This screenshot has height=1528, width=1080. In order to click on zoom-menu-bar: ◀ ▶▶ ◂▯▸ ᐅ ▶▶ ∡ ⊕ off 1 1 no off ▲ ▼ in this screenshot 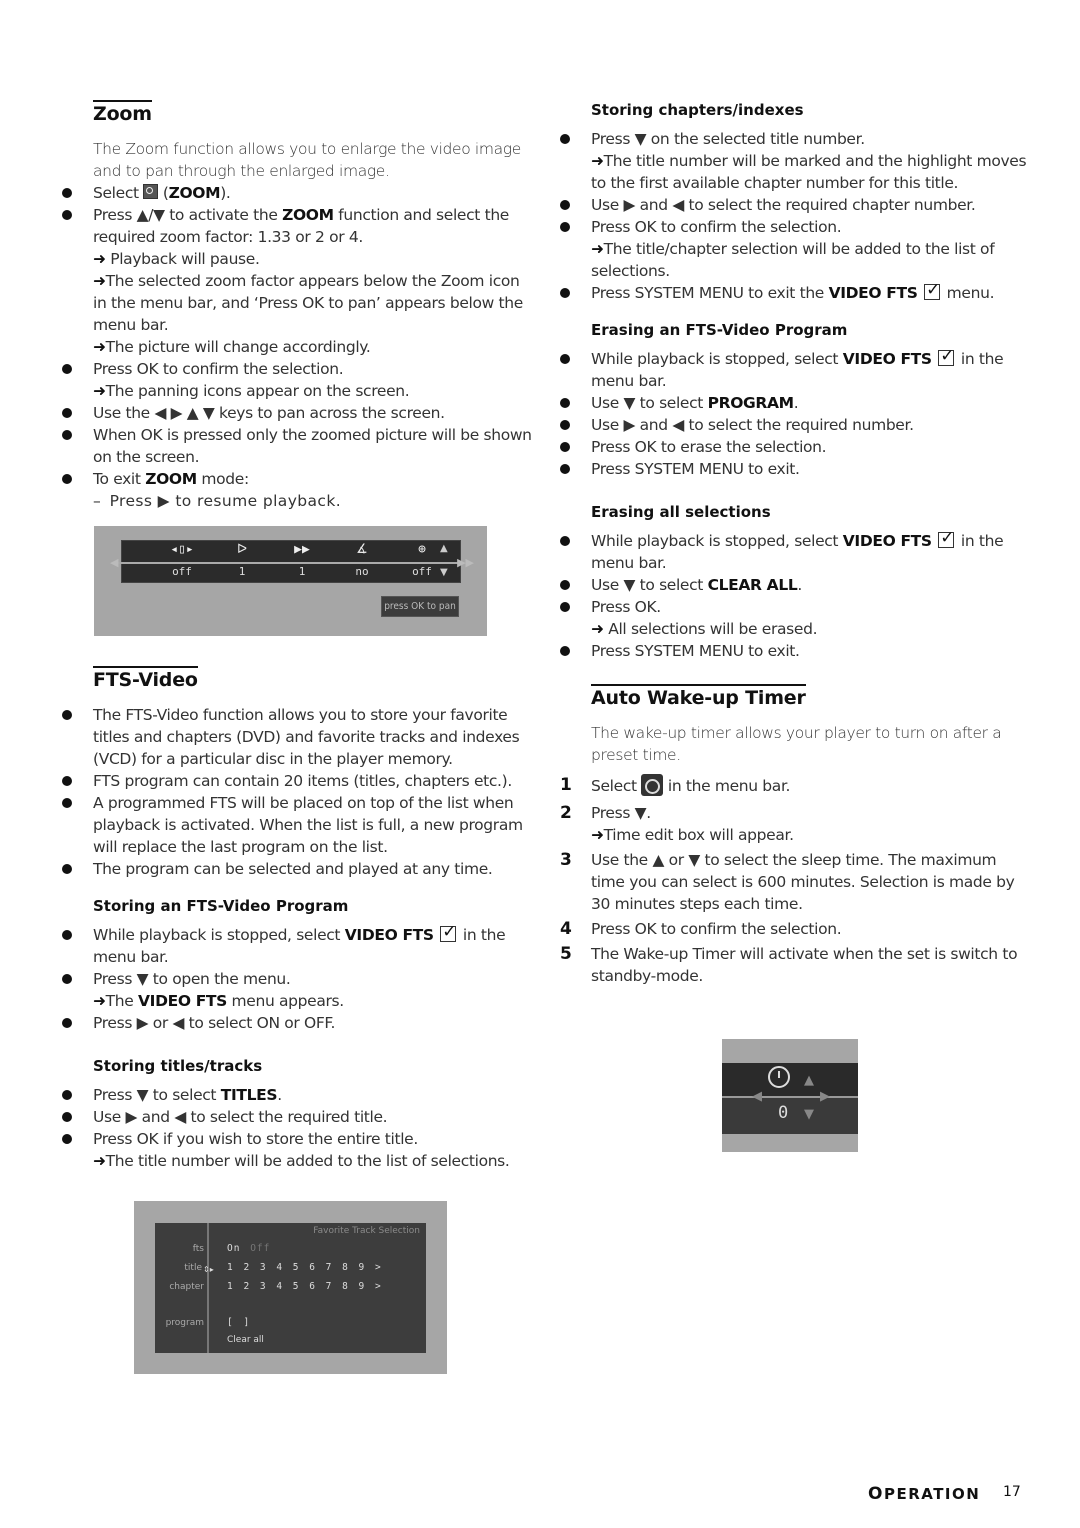, I will do `click(292, 561)`.